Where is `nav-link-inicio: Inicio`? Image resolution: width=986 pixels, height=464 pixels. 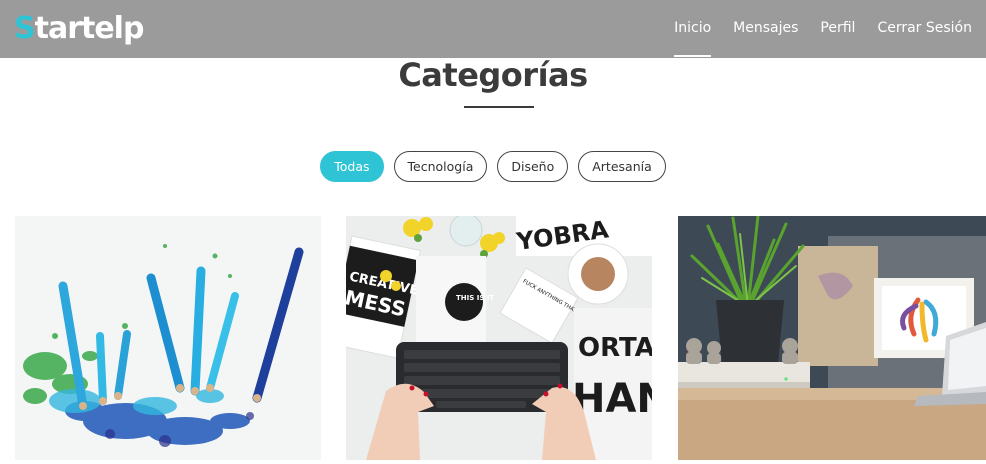
nav-link-inicio: Inicio is located at coordinates (693, 29).